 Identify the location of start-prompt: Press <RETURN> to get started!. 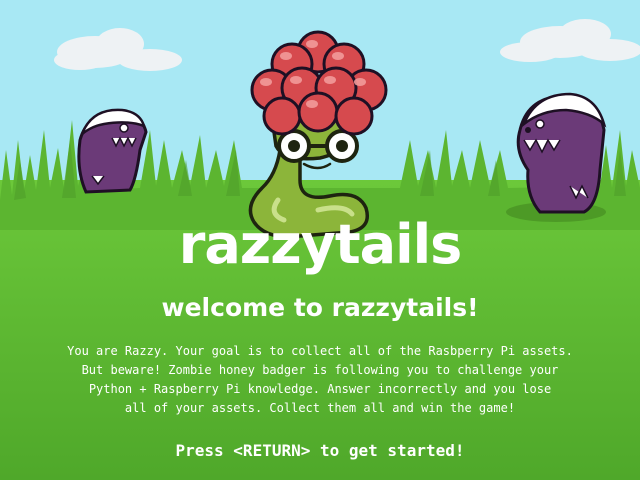
(320, 451).